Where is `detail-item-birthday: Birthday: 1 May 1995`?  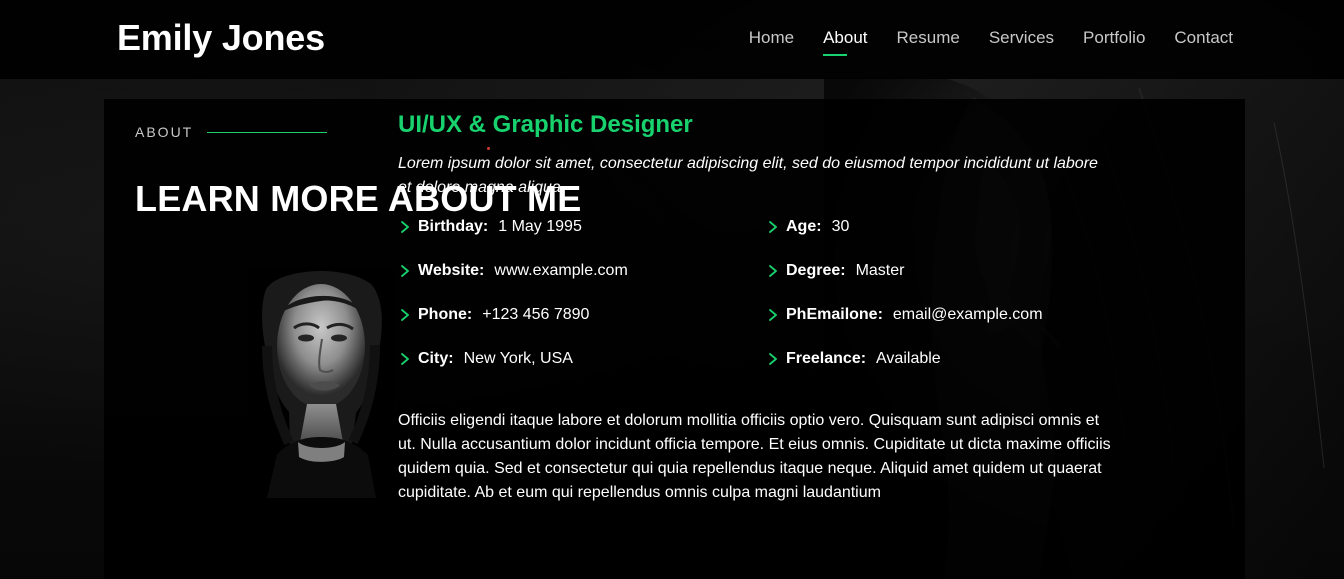 detail-item-birthday: Birthday: 1 May 1995 is located at coordinates (490, 227).